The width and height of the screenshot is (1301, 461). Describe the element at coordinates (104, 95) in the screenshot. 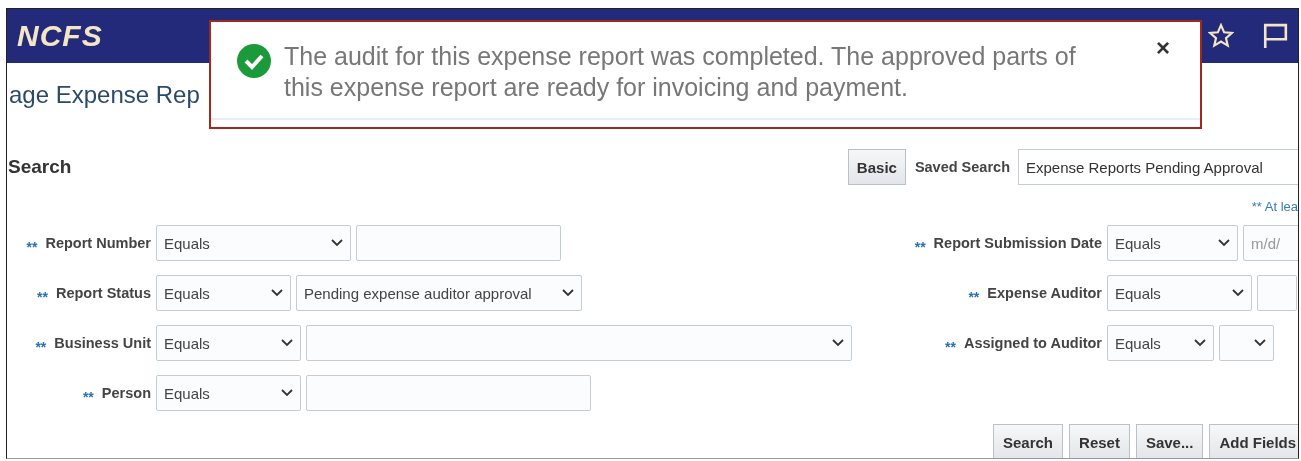

I see `page-title: age Expense Rep` at that location.